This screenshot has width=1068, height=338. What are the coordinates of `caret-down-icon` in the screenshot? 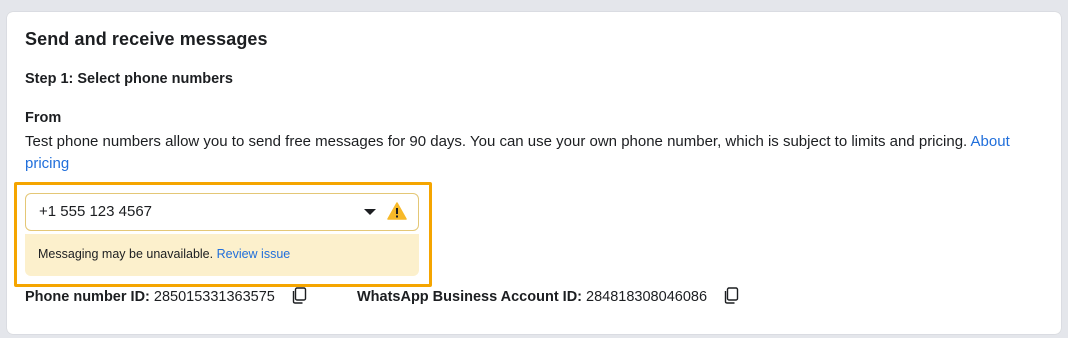 It's located at (370, 212).